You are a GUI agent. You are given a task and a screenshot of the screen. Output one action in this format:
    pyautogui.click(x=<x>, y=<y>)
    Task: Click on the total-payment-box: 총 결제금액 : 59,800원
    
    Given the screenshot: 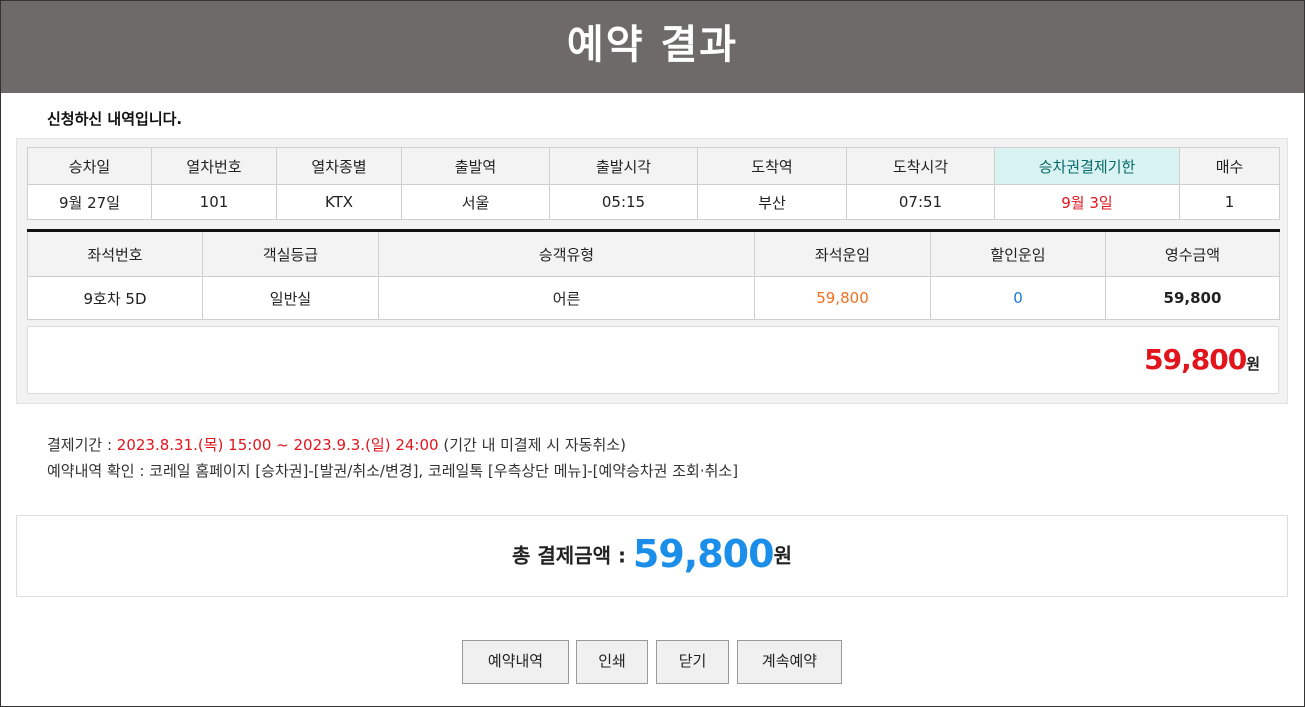 What is the action you would take?
    pyautogui.click(x=652, y=556)
    